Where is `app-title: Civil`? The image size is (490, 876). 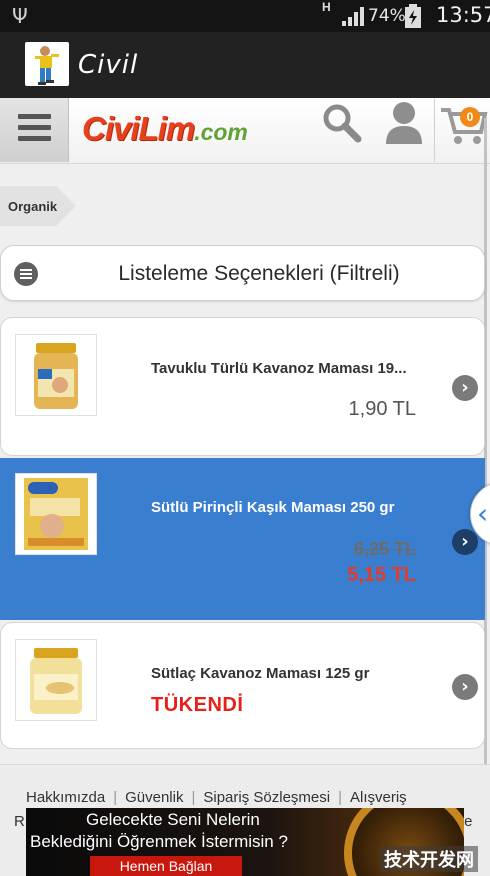
app-title: Civil is located at coordinates (108, 65).